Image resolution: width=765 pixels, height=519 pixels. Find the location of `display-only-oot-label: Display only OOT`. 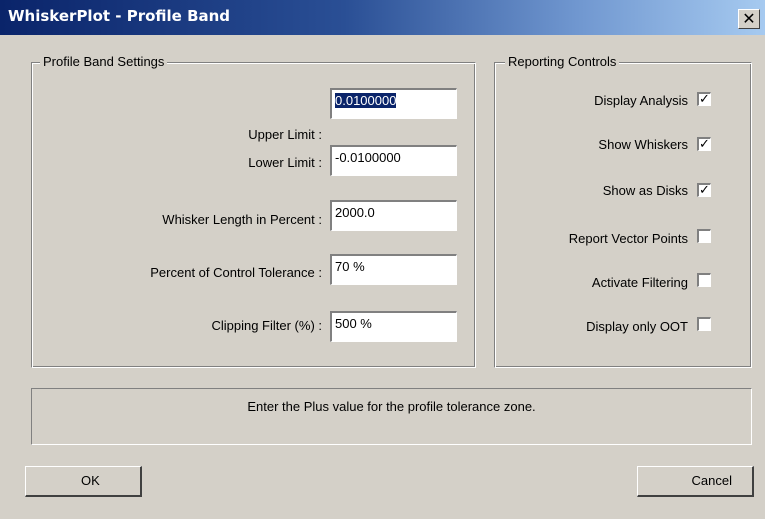

display-only-oot-label: Display only OOT is located at coordinates (637, 326).